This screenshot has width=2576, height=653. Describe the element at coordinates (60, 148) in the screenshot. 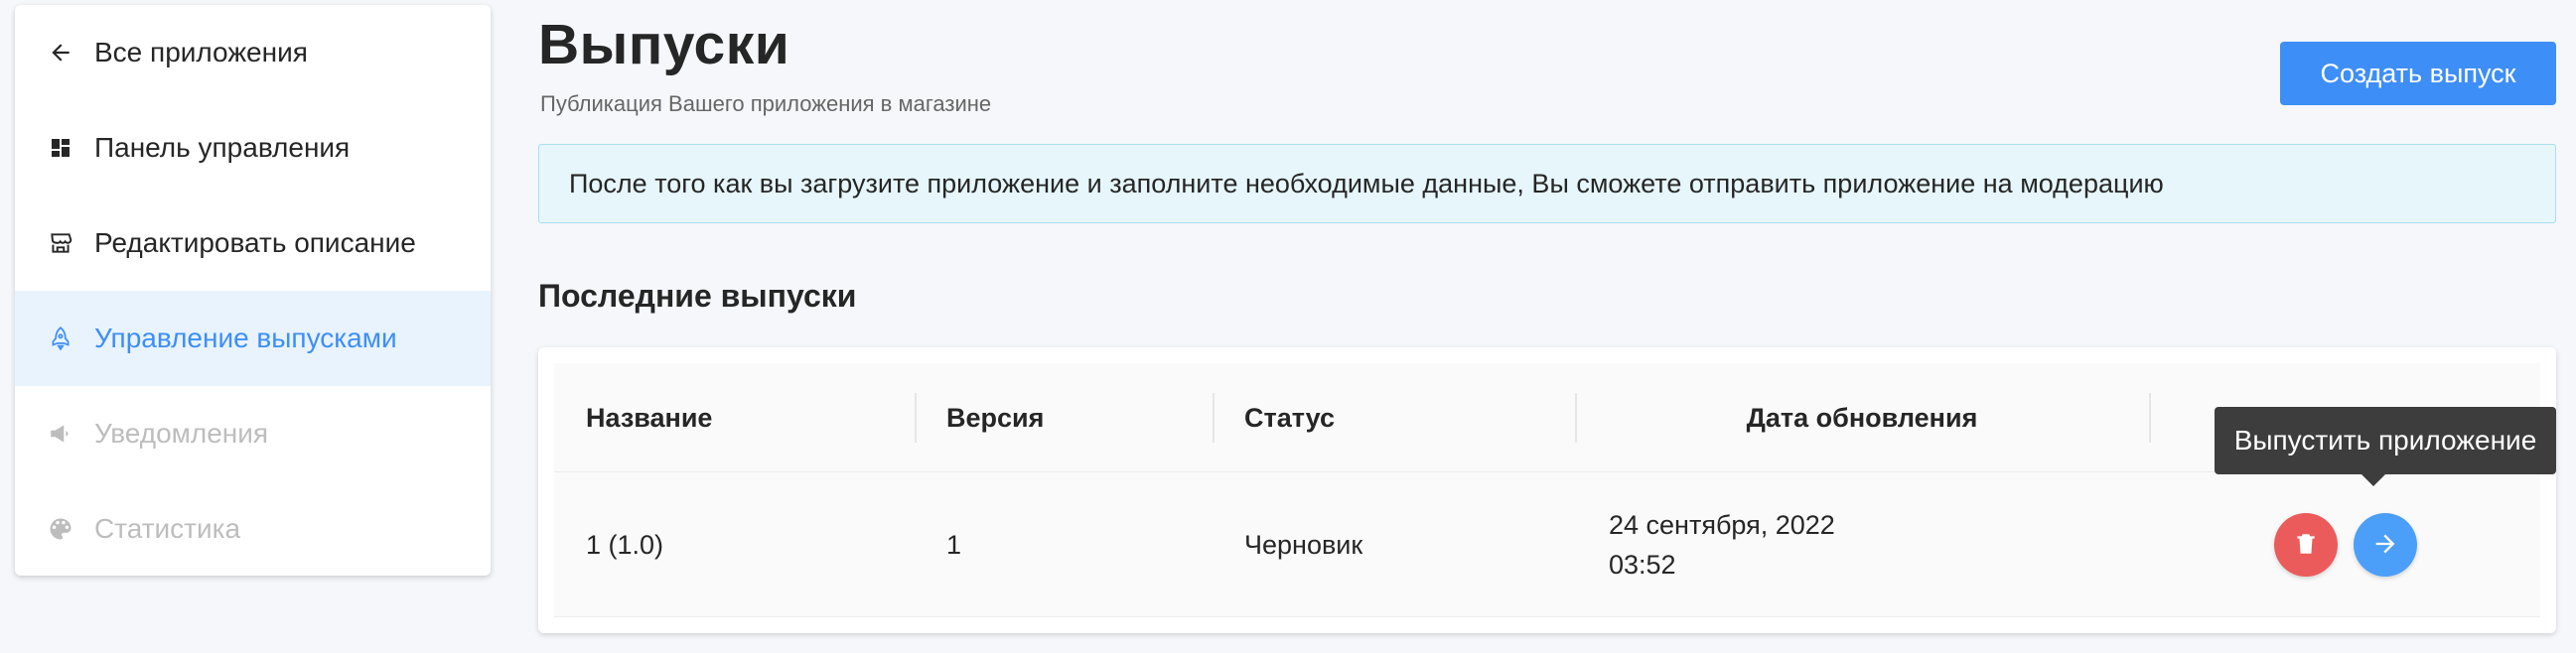

I see `dashboard-grid-icon` at that location.